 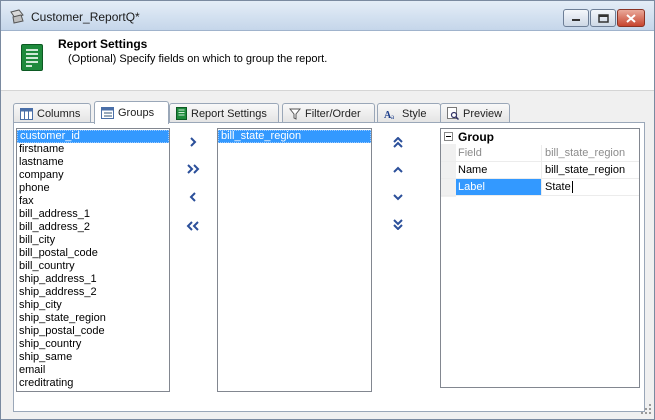 I want to click on list-item: bill_address_2, so click(x=93, y=227).